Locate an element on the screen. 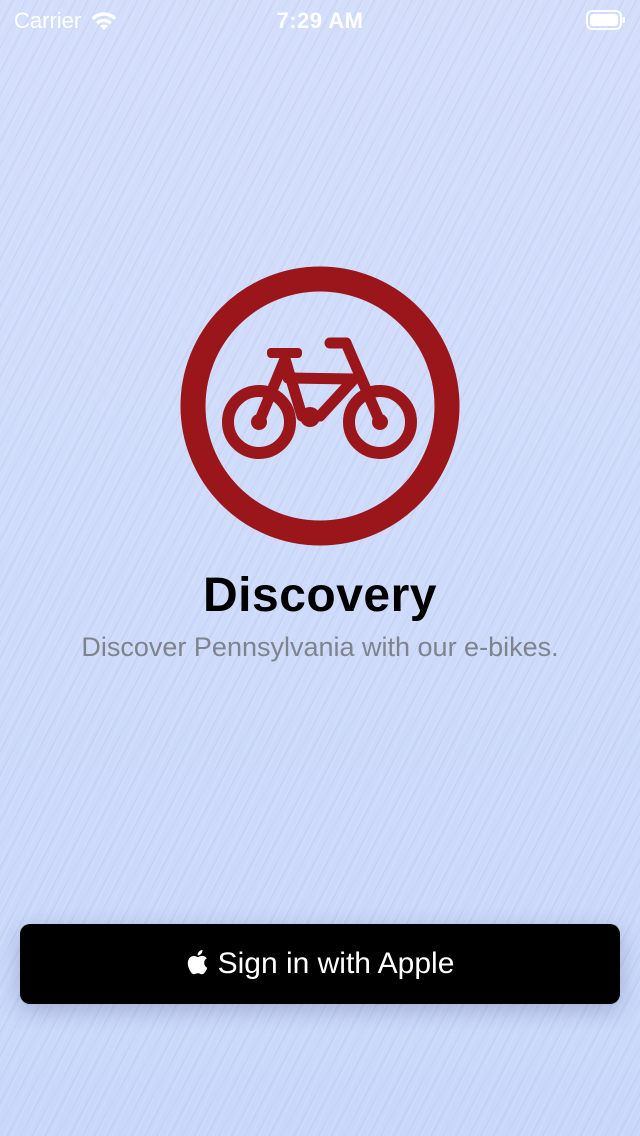  app-title: Discovery is located at coordinates (320, 595).